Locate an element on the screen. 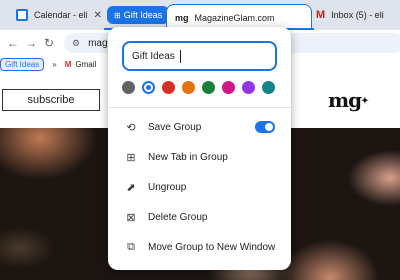 The height and width of the screenshot is (280, 400). save-group-item: ⟲ Save Group is located at coordinates (199, 127).